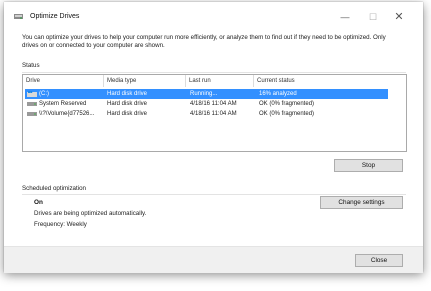  What do you see at coordinates (373, 17) in the screenshot?
I see `maximize-button: ☐` at bounding box center [373, 17].